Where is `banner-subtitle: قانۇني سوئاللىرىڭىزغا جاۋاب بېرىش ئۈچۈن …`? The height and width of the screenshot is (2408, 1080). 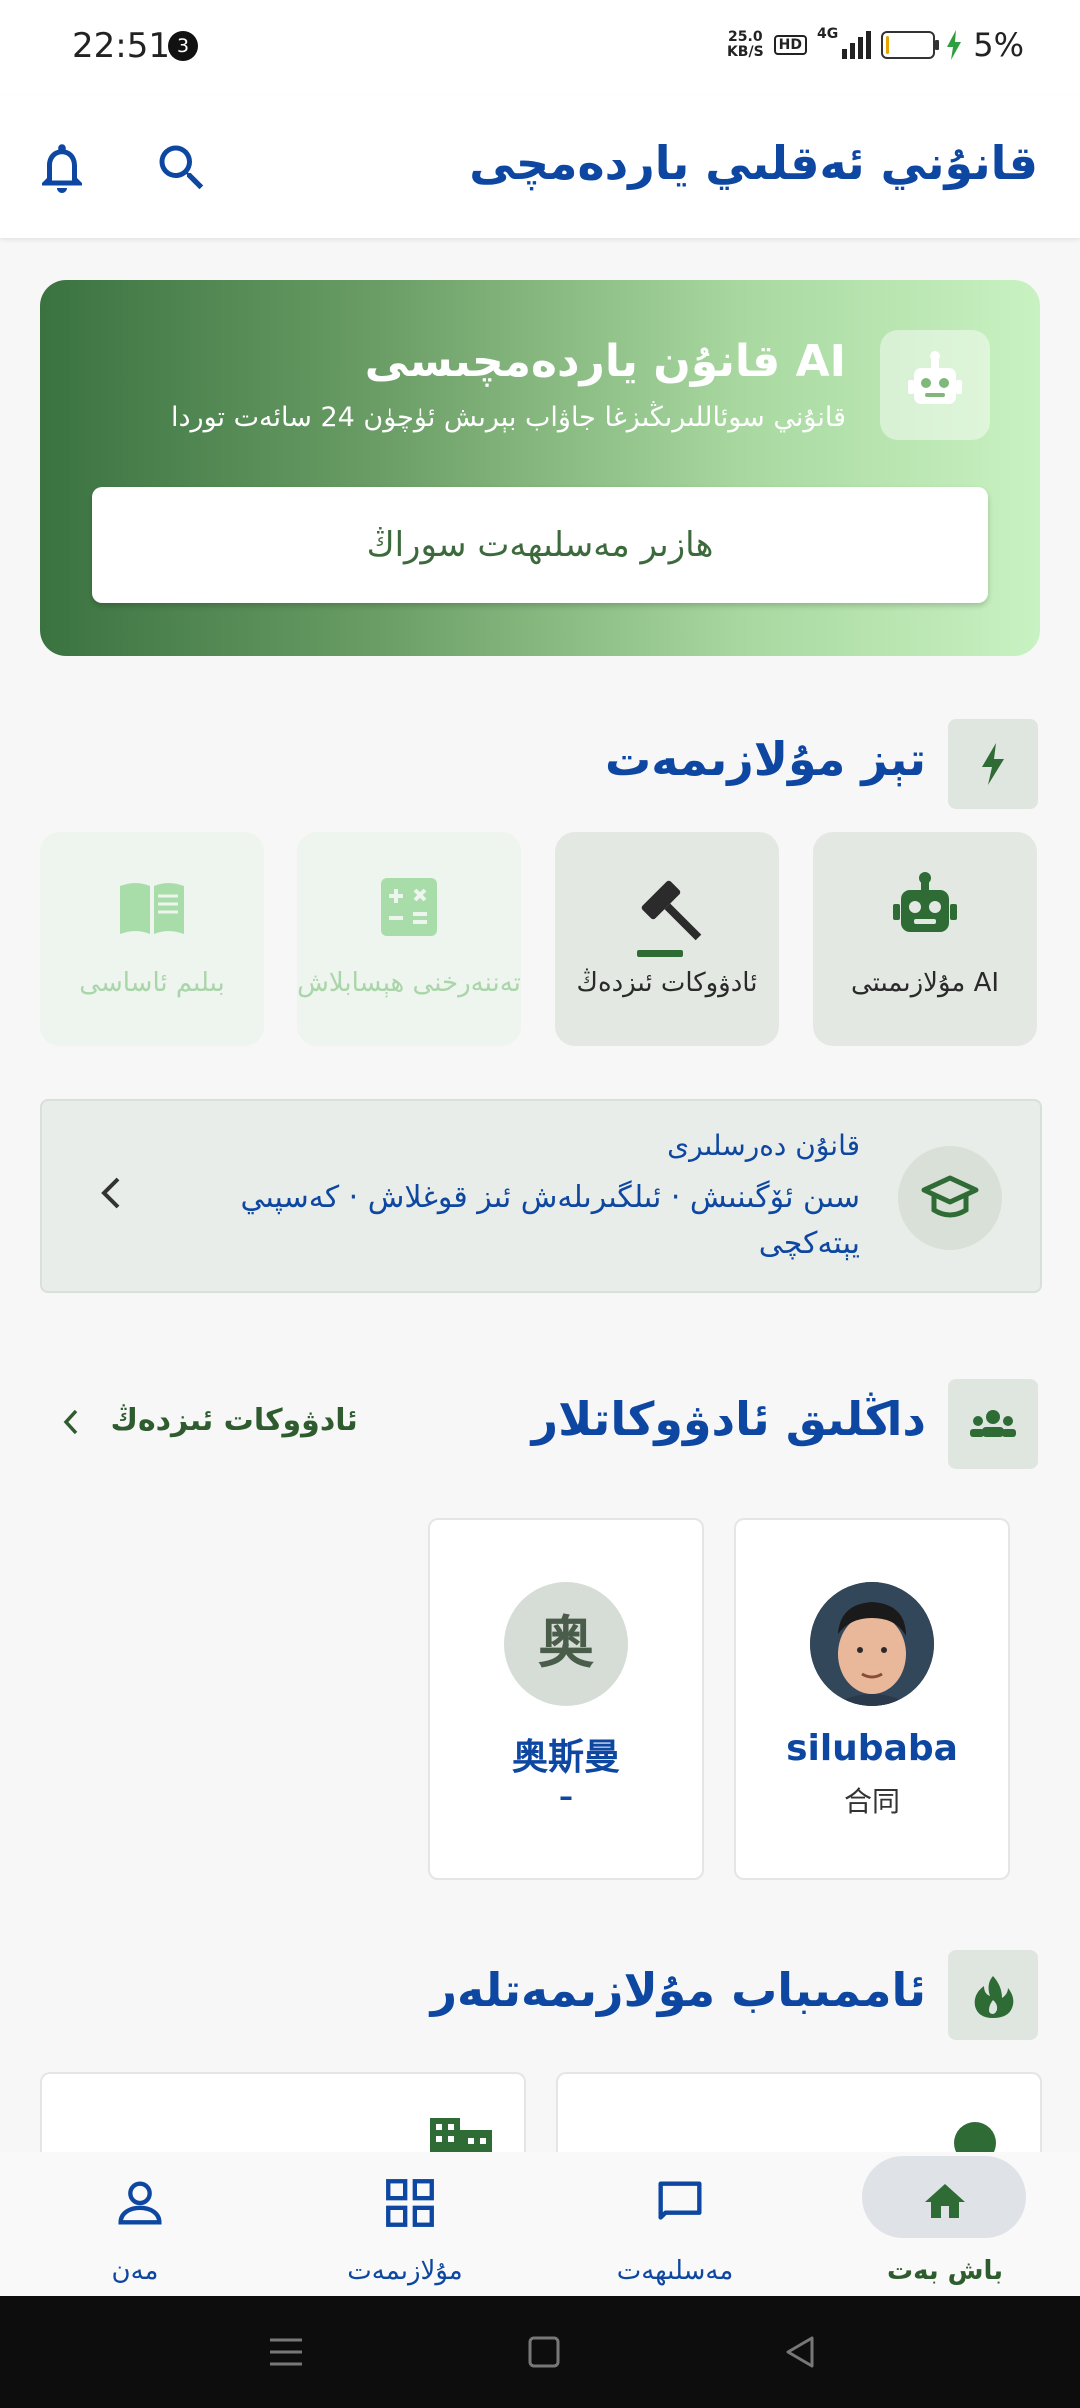 banner-subtitle: قانۇني سوئاللىرىڭىزغا جاۋاب بېرىش ئۈچۈن … is located at coordinates (508, 417).